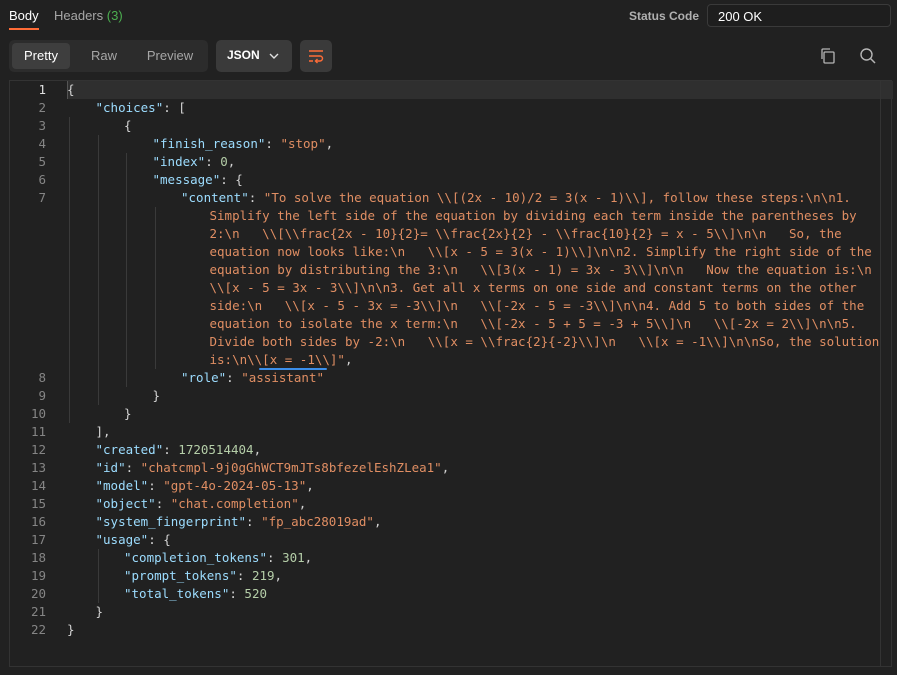 Image resolution: width=897 pixels, height=675 pixels. Describe the element at coordinates (42, 395) in the screenshot. I see `line-number: 9` at that location.